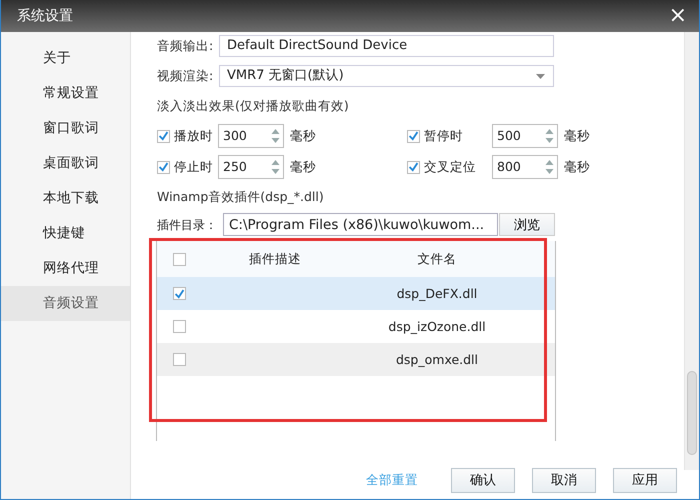  Describe the element at coordinates (194, 136) in the screenshot. I see `fade-option-label: 播放时` at that location.